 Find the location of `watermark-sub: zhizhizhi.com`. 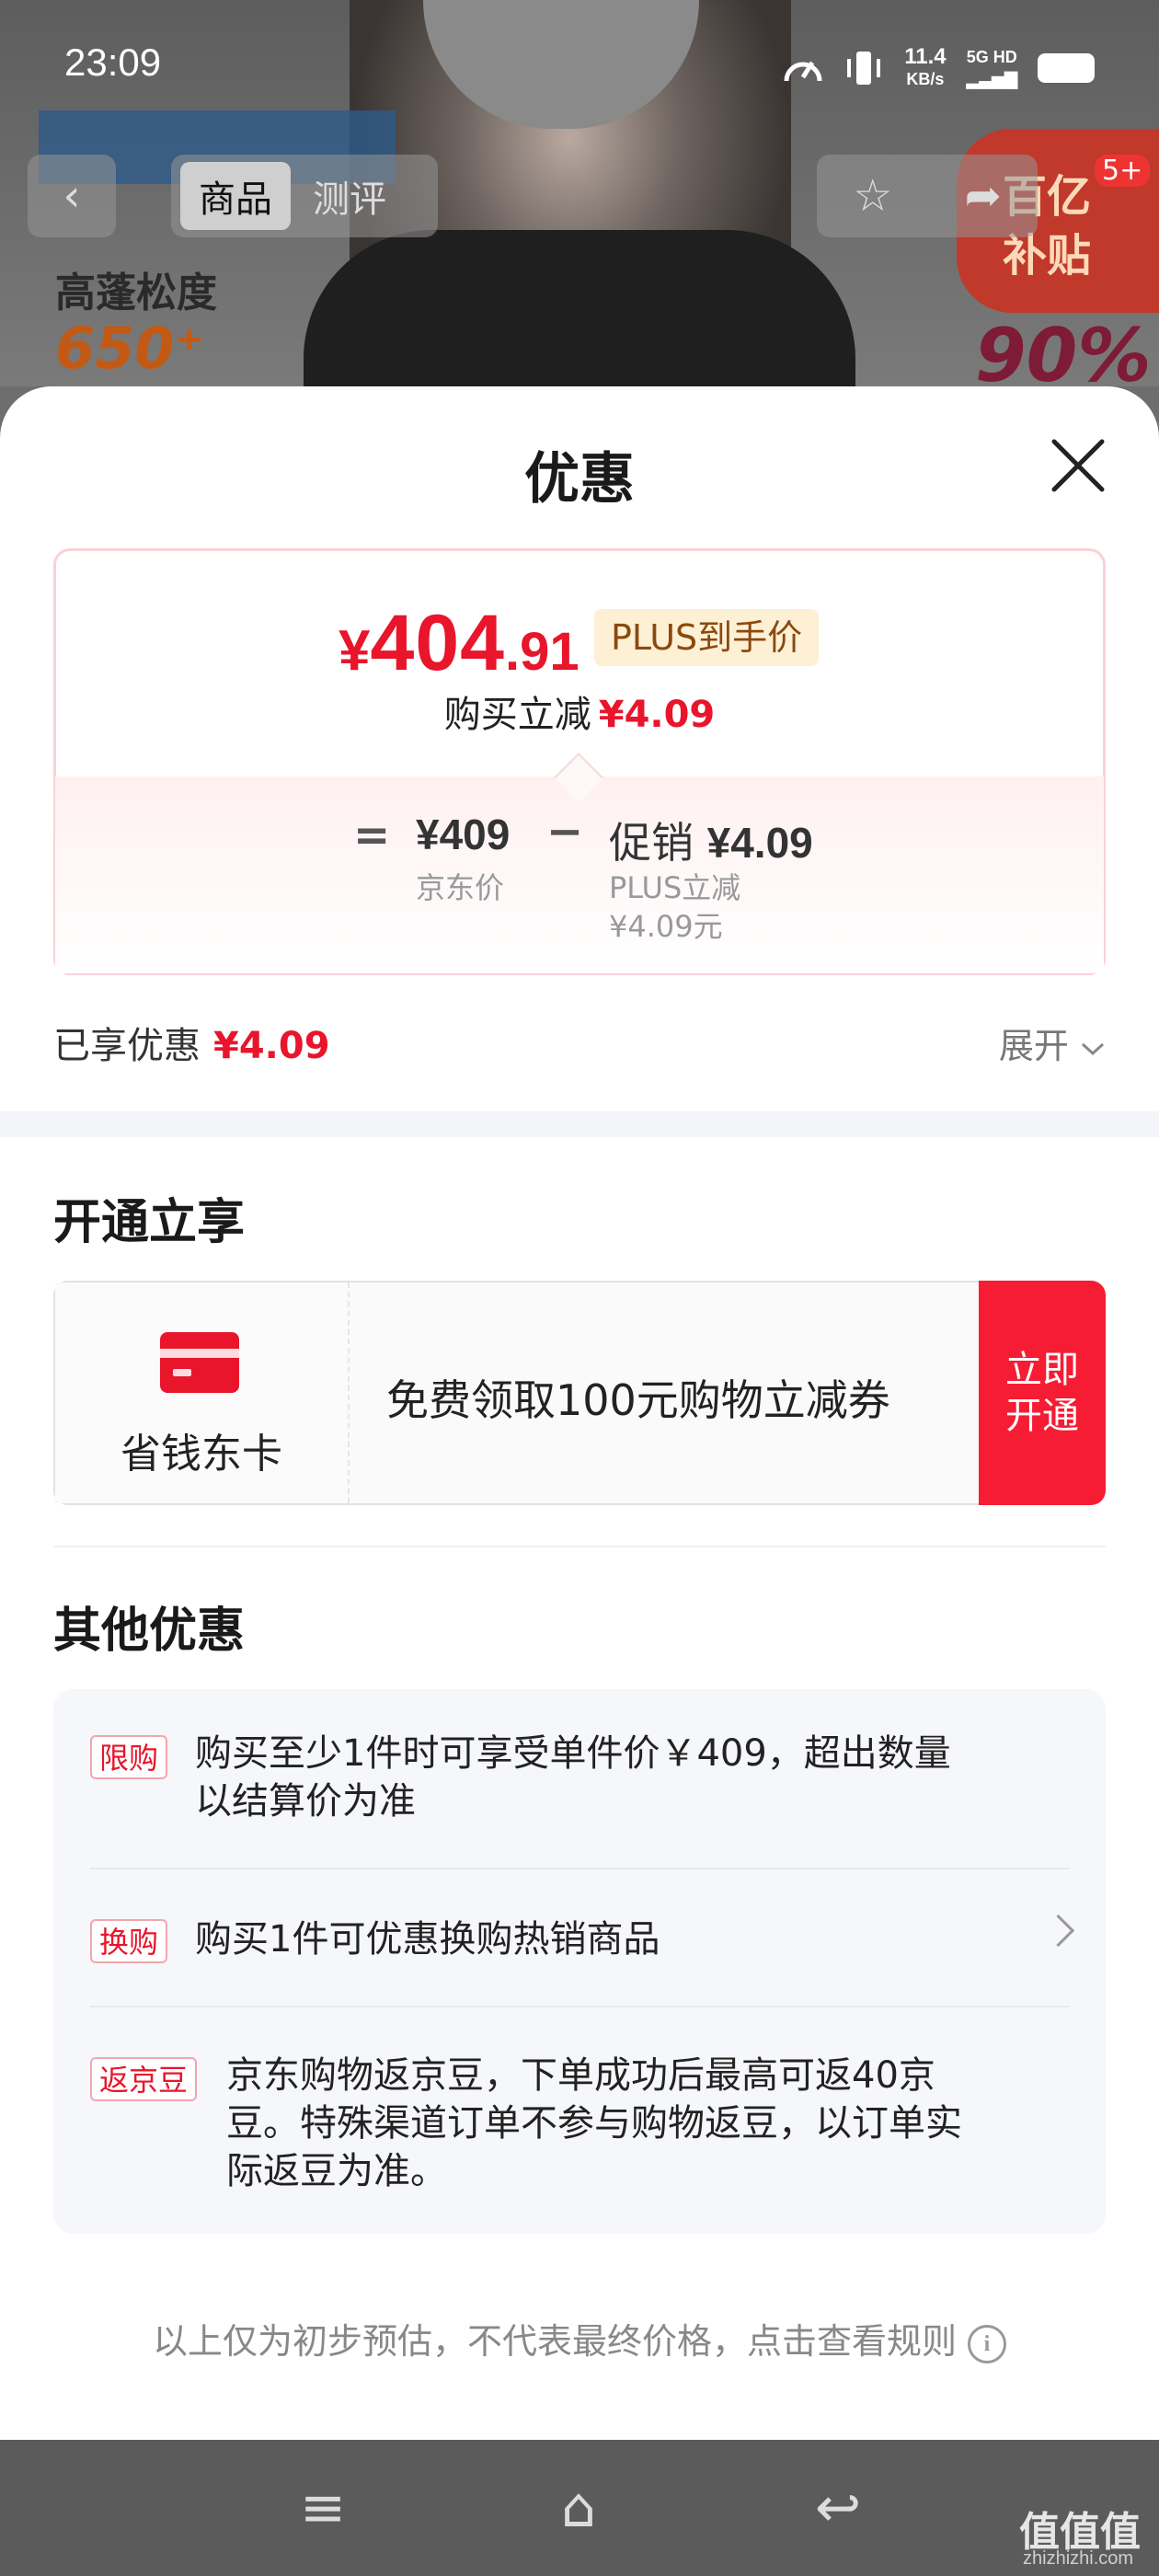

watermark-sub: zhizhizhi.com is located at coordinates (1078, 2558).